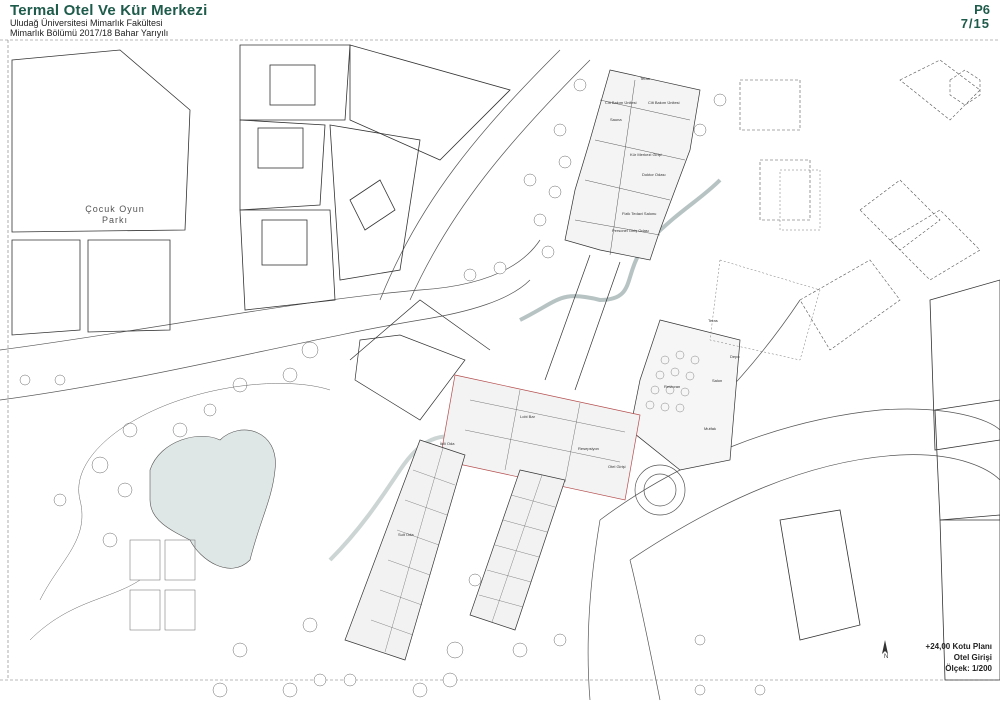 This screenshot has width=1000, height=713. I want to click on room-label: İkili Oda, so click(447, 443).